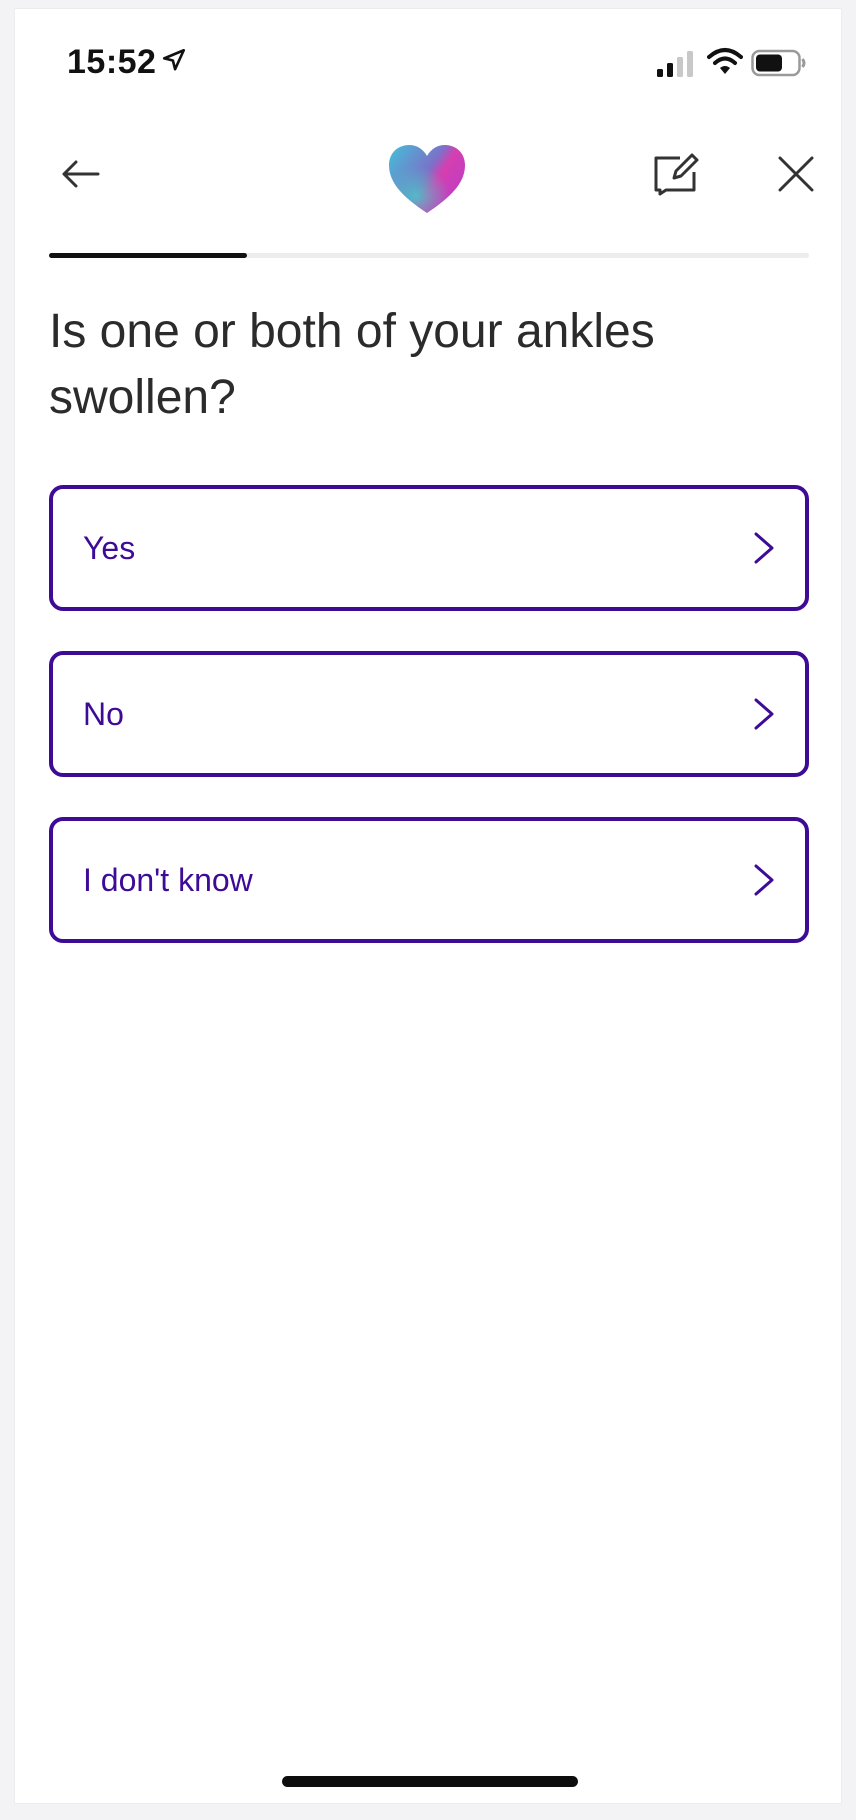 This screenshot has width=856, height=1820. Describe the element at coordinates (429, 714) in the screenshot. I see `option-no-button: No` at that location.